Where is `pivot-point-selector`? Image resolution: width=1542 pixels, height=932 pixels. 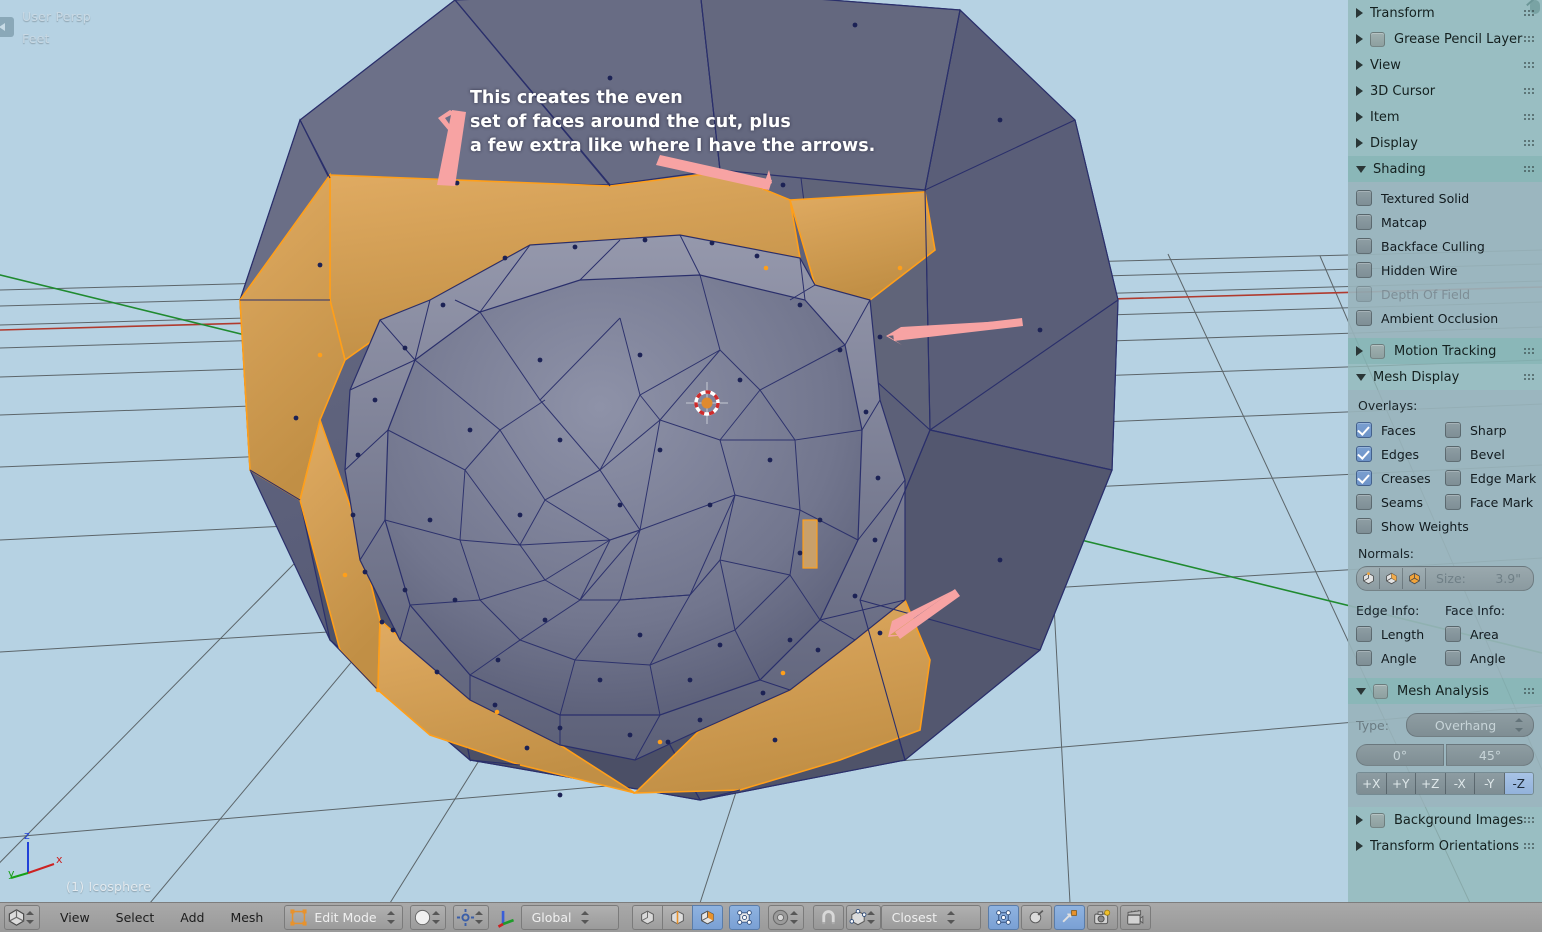
pivot-point-selector is located at coordinates (472, 917).